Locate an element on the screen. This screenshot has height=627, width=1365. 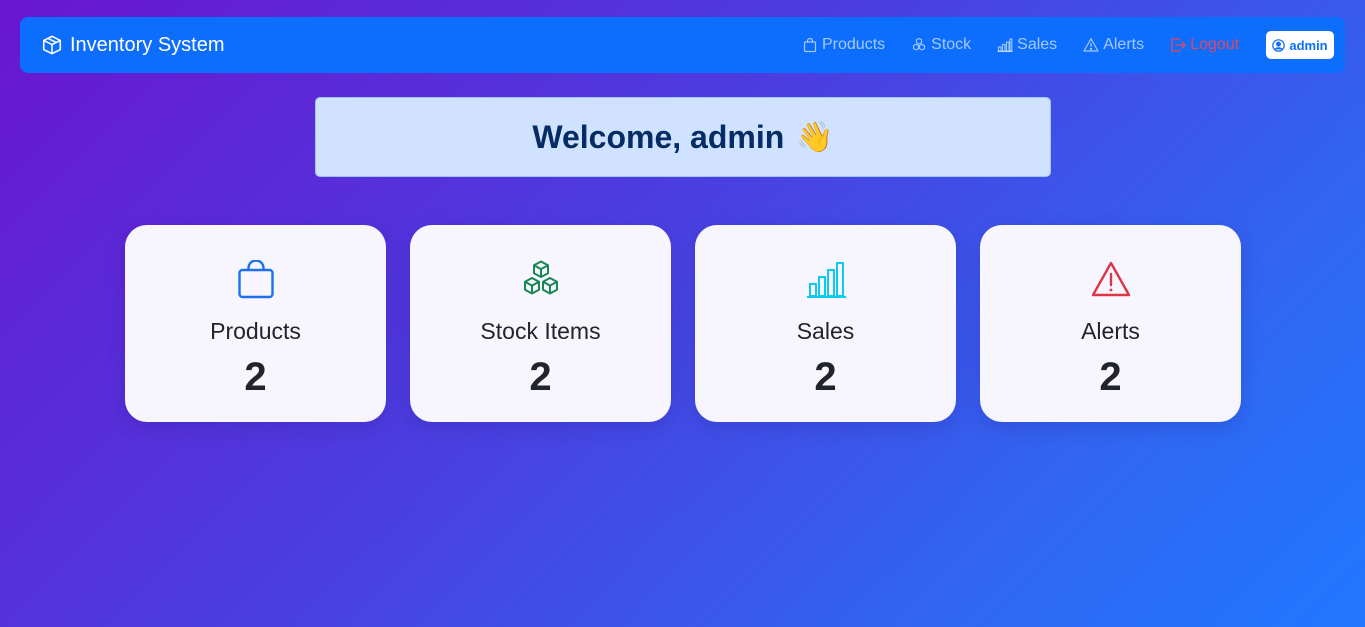
card-label: Products is located at coordinates (255, 331).